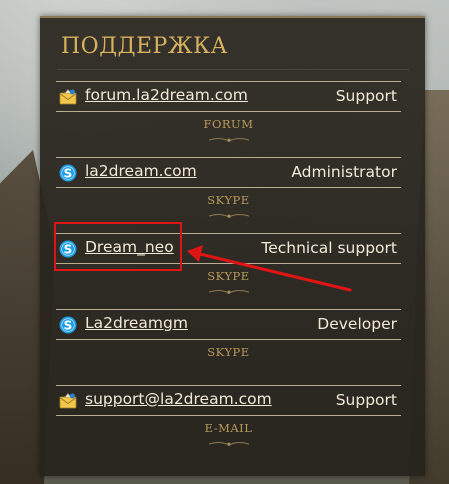 The image size is (449, 484). Describe the element at coordinates (329, 248) in the screenshot. I see `contact-role: Technical support` at that location.